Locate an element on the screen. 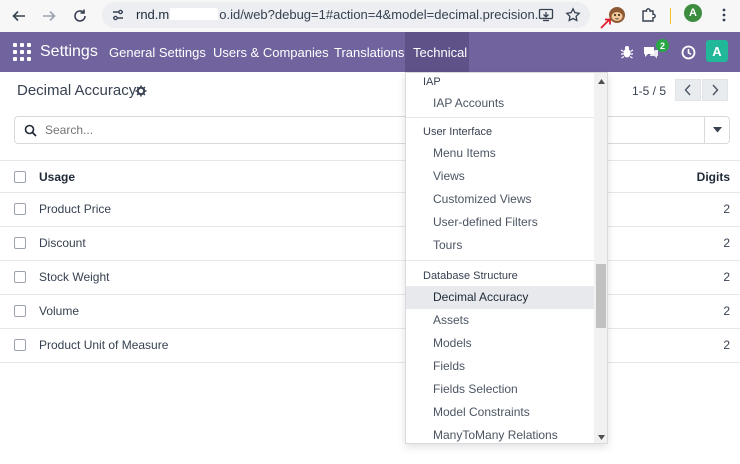  chevron-right-icon is located at coordinates (715, 90).